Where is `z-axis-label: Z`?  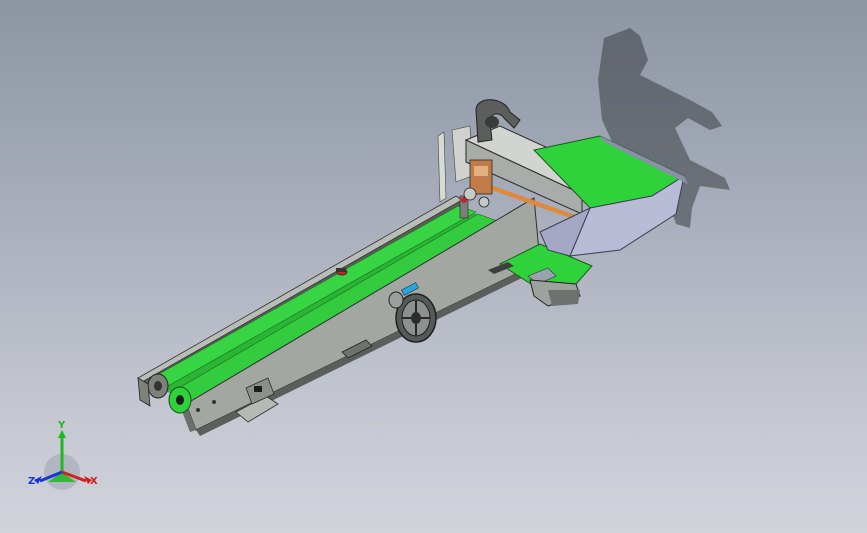 z-axis-label: Z is located at coordinates (32, 481).